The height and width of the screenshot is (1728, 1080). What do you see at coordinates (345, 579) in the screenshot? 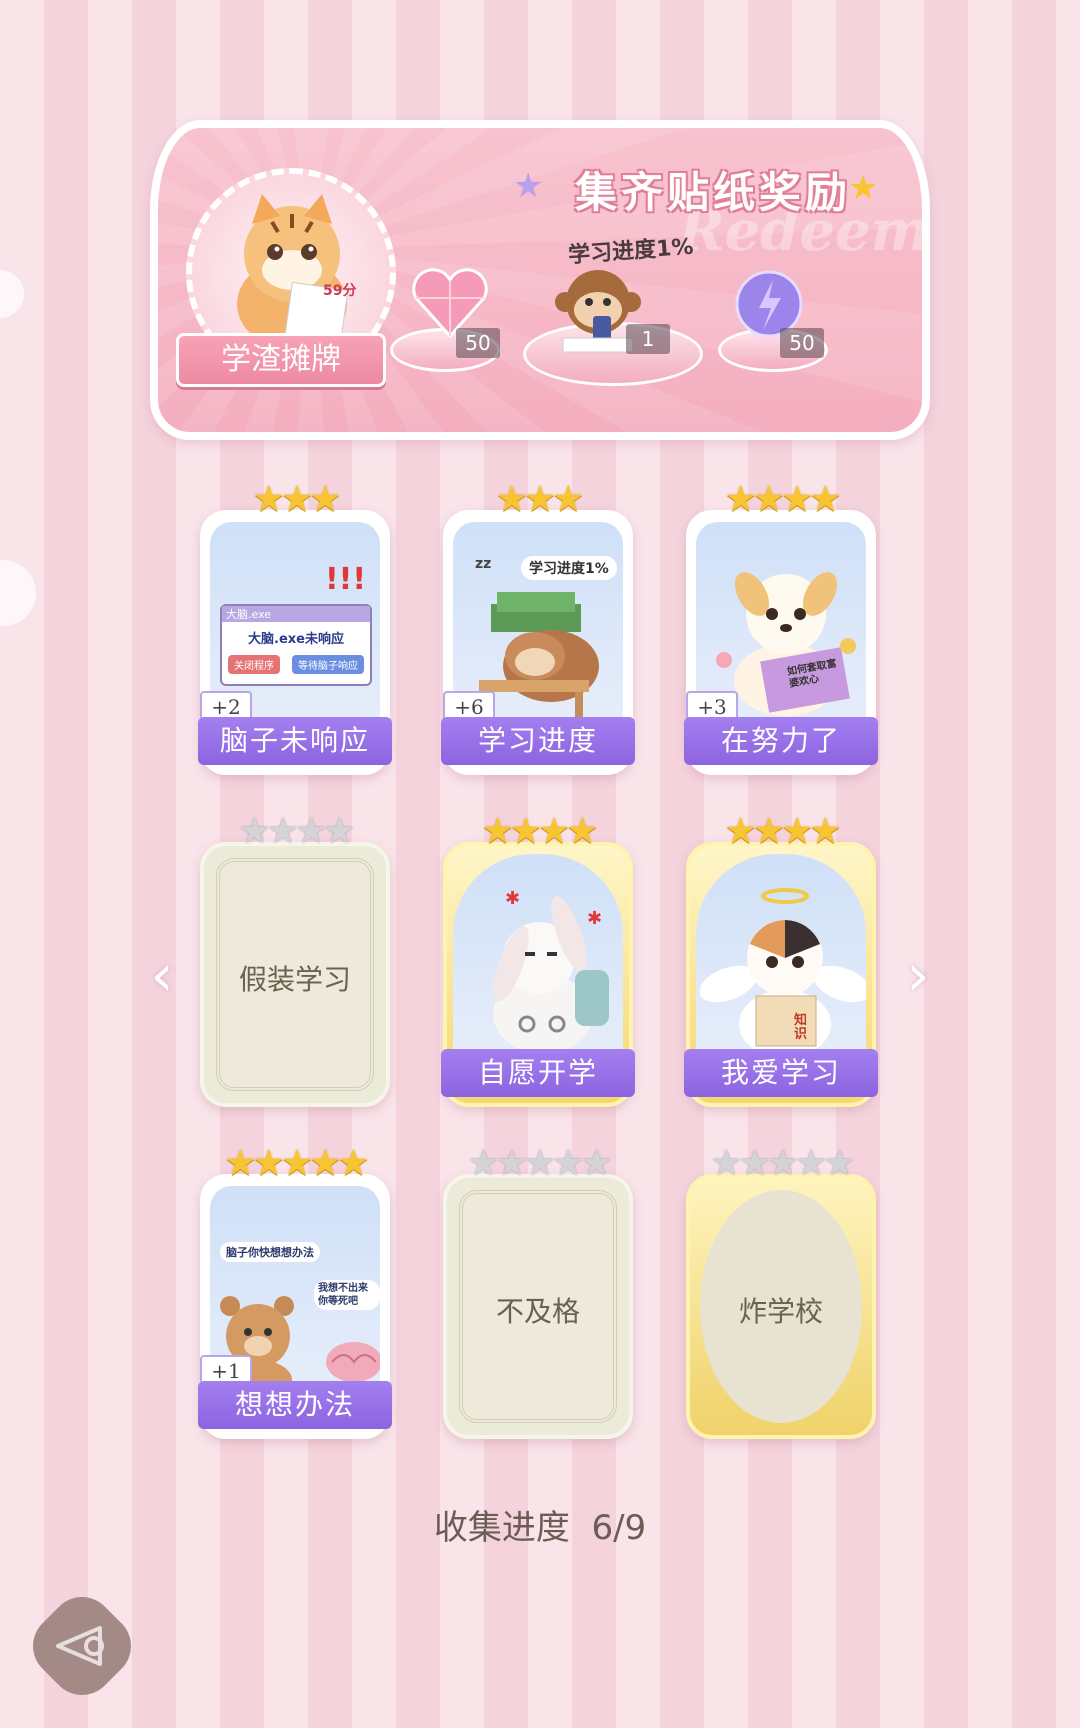
I see `exclaim-text: !!!` at bounding box center [345, 579].